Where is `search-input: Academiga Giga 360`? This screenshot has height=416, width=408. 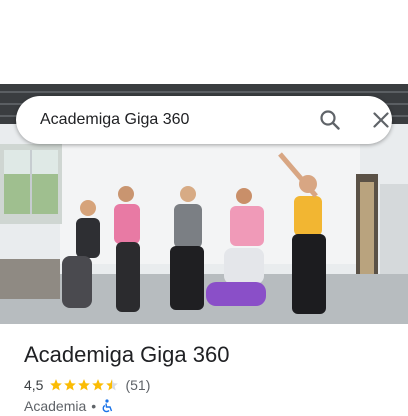 search-input: Academiga Giga 360 is located at coordinates (114, 120).